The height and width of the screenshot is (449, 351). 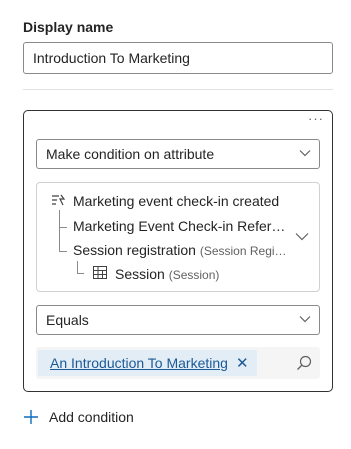 I want to click on path-item-root: Marketing event check-in created, so click(x=176, y=201).